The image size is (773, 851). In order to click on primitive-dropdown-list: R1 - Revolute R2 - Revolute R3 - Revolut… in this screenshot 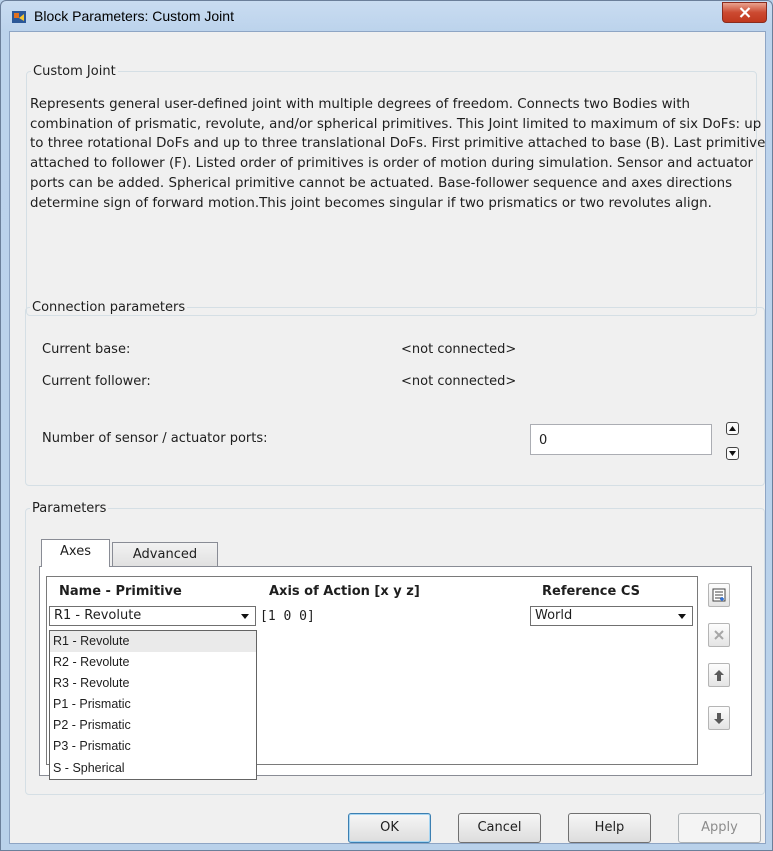, I will do `click(153, 705)`.